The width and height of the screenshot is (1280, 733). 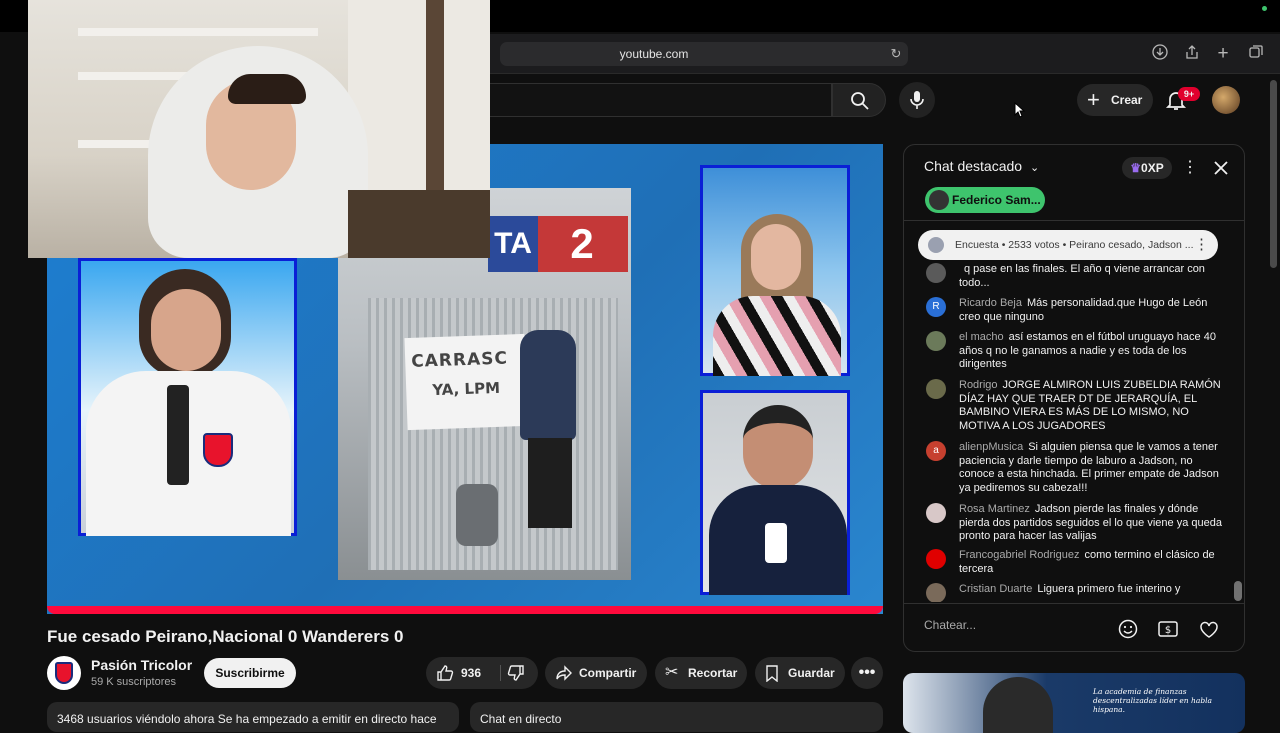 What do you see at coordinates (1192, 54) in the screenshot?
I see `share-icon` at bounding box center [1192, 54].